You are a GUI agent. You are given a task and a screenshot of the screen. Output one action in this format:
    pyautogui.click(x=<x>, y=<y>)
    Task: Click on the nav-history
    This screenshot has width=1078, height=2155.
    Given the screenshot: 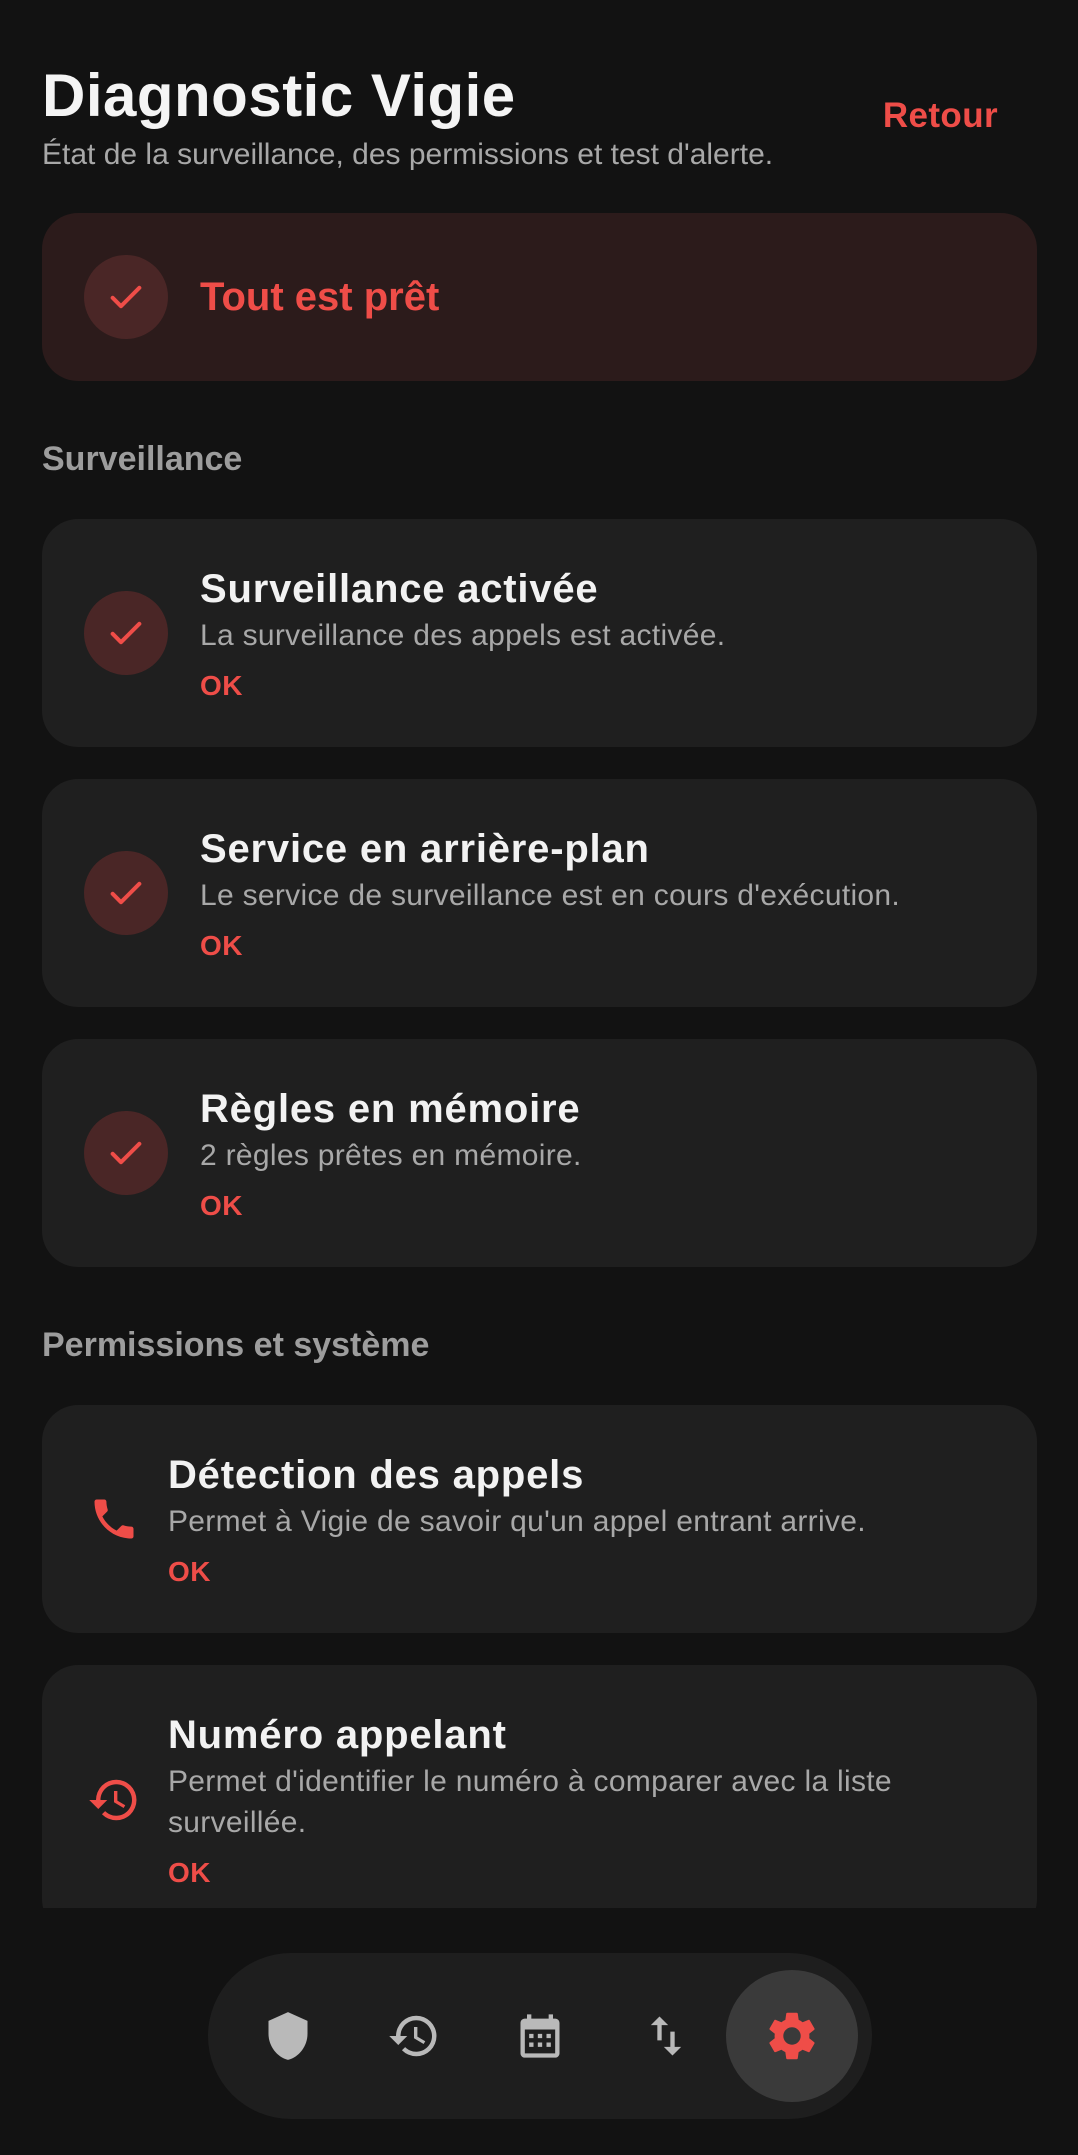 What is the action you would take?
    pyautogui.click(x=414, y=2036)
    